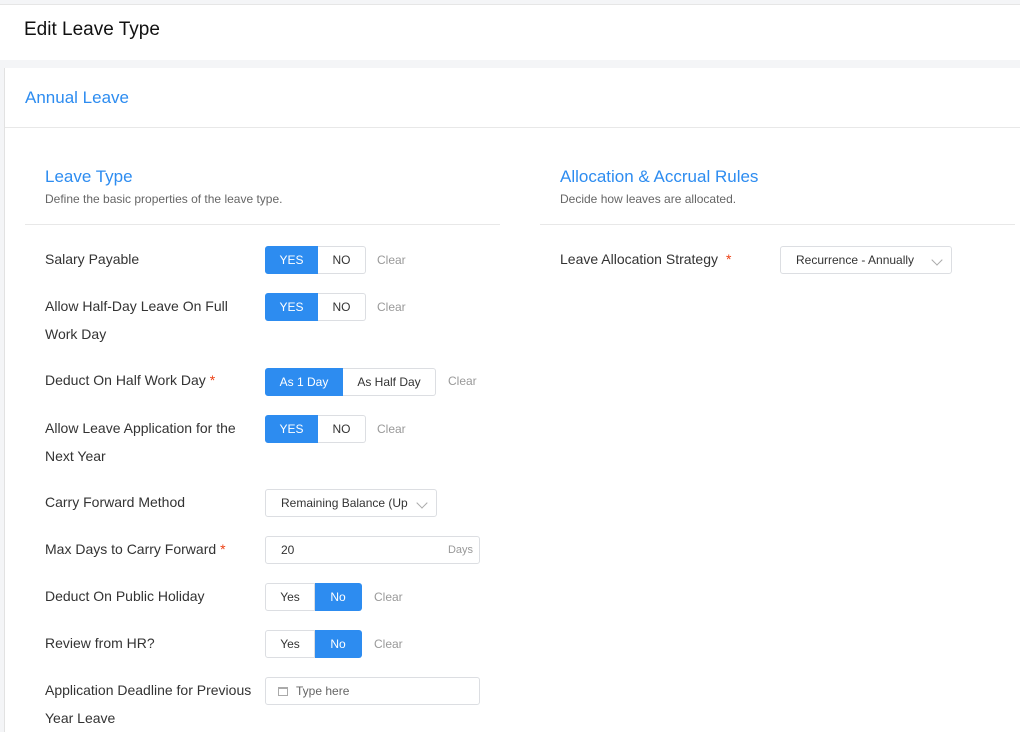 This screenshot has height=732, width=1020. What do you see at coordinates (290, 597) in the screenshot?
I see `public-holiday-yes-button: Yes` at bounding box center [290, 597].